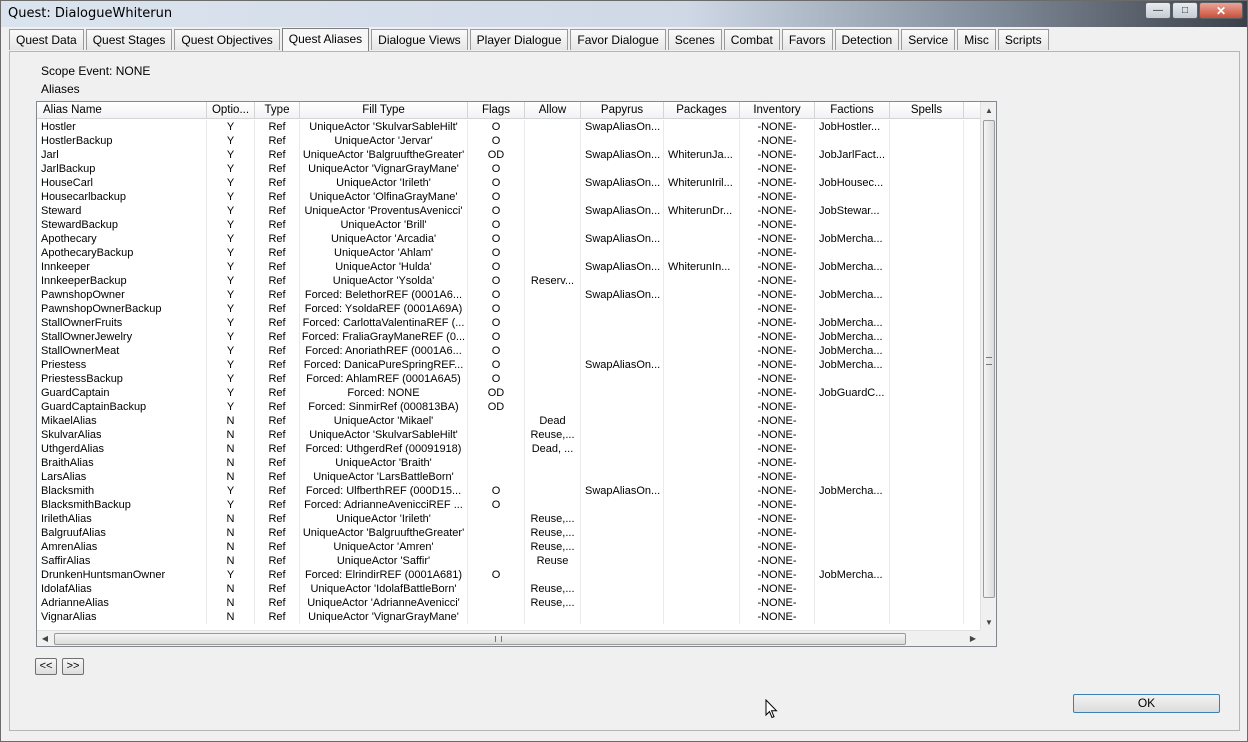 This screenshot has width=1248, height=742. I want to click on column-header-inventory: Inventory, so click(777, 110).